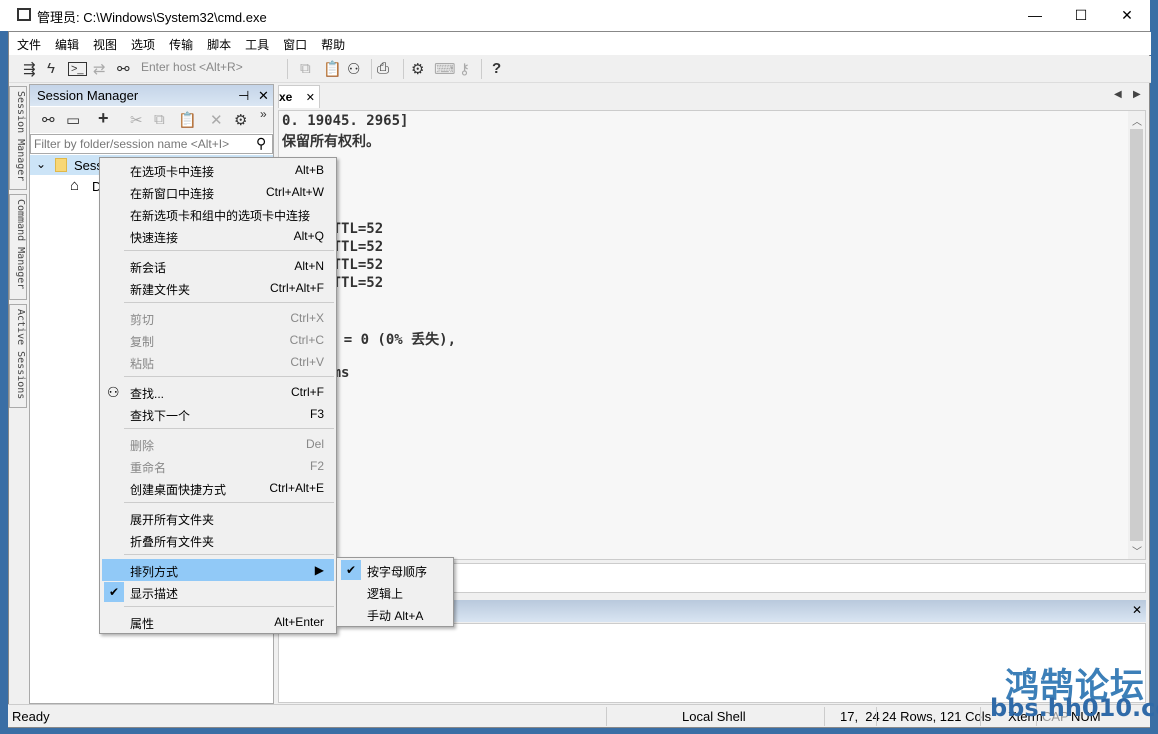  Describe the element at coordinates (332, 42) in the screenshot. I see `menu-help: 帮助` at that location.